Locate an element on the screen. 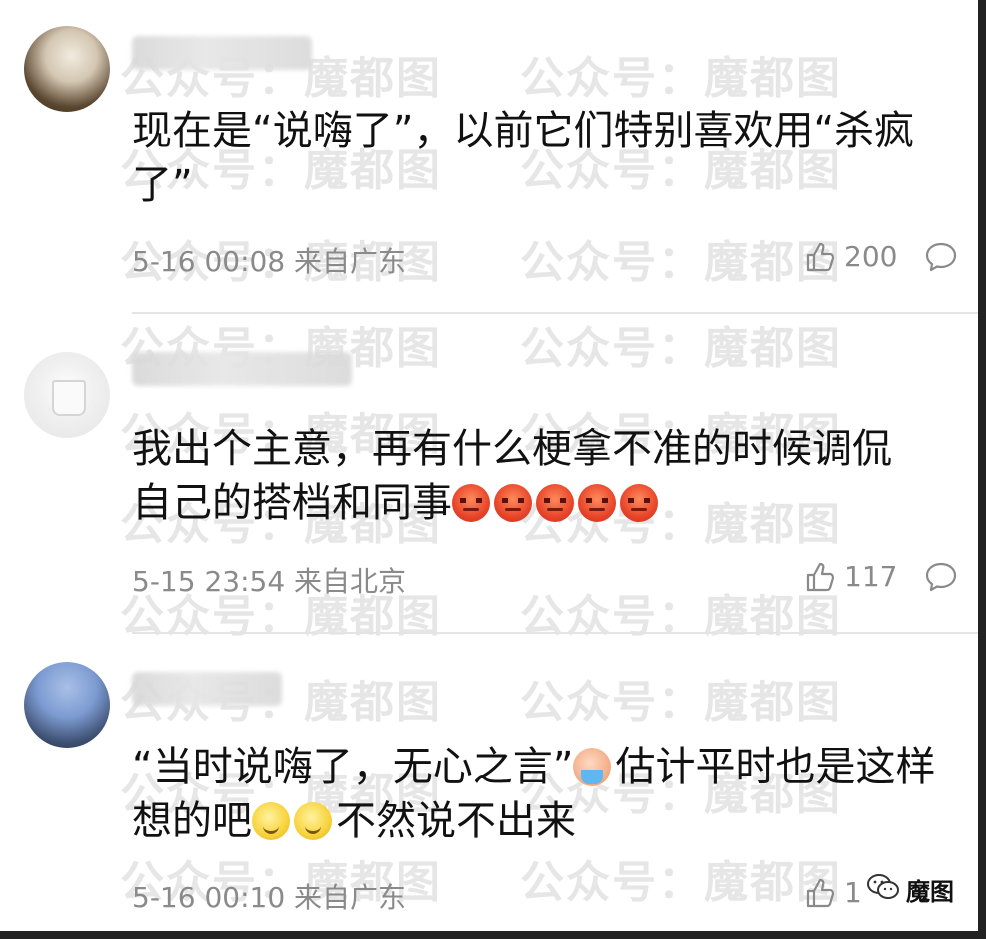 This screenshot has height=939, width=986. comment-text-segment: “当时说嗨了，无心之言” is located at coordinates (353, 767).